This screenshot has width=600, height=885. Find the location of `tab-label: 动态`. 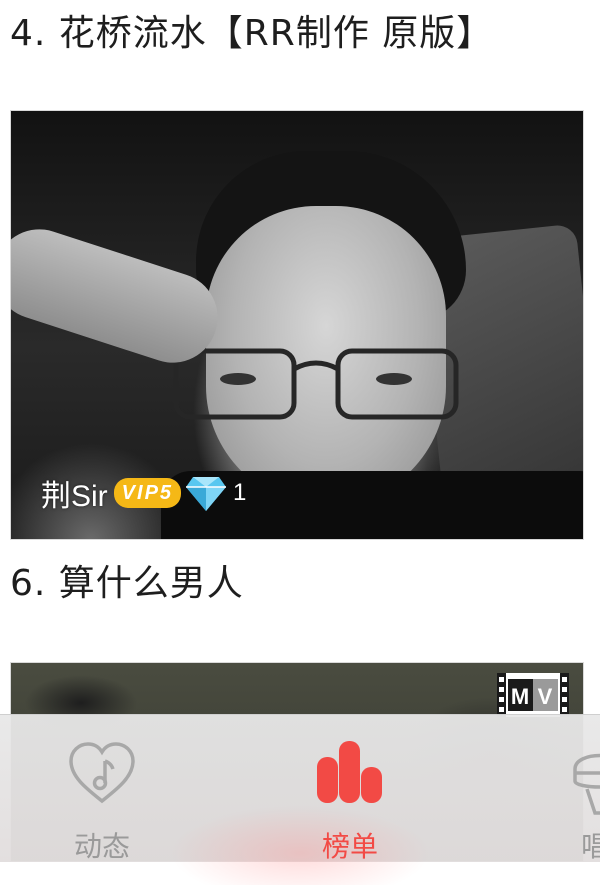

tab-label: 动态 is located at coordinates (101, 846).